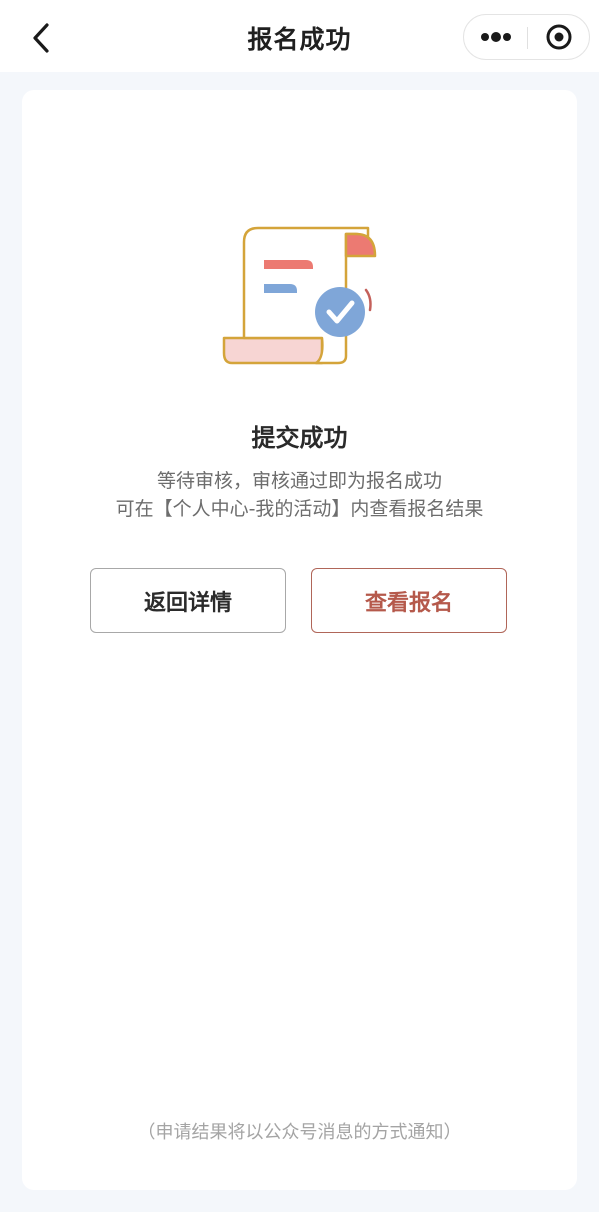  I want to click on review-hint-text: 等待审核，审核通过即为报名成功, so click(299, 481).